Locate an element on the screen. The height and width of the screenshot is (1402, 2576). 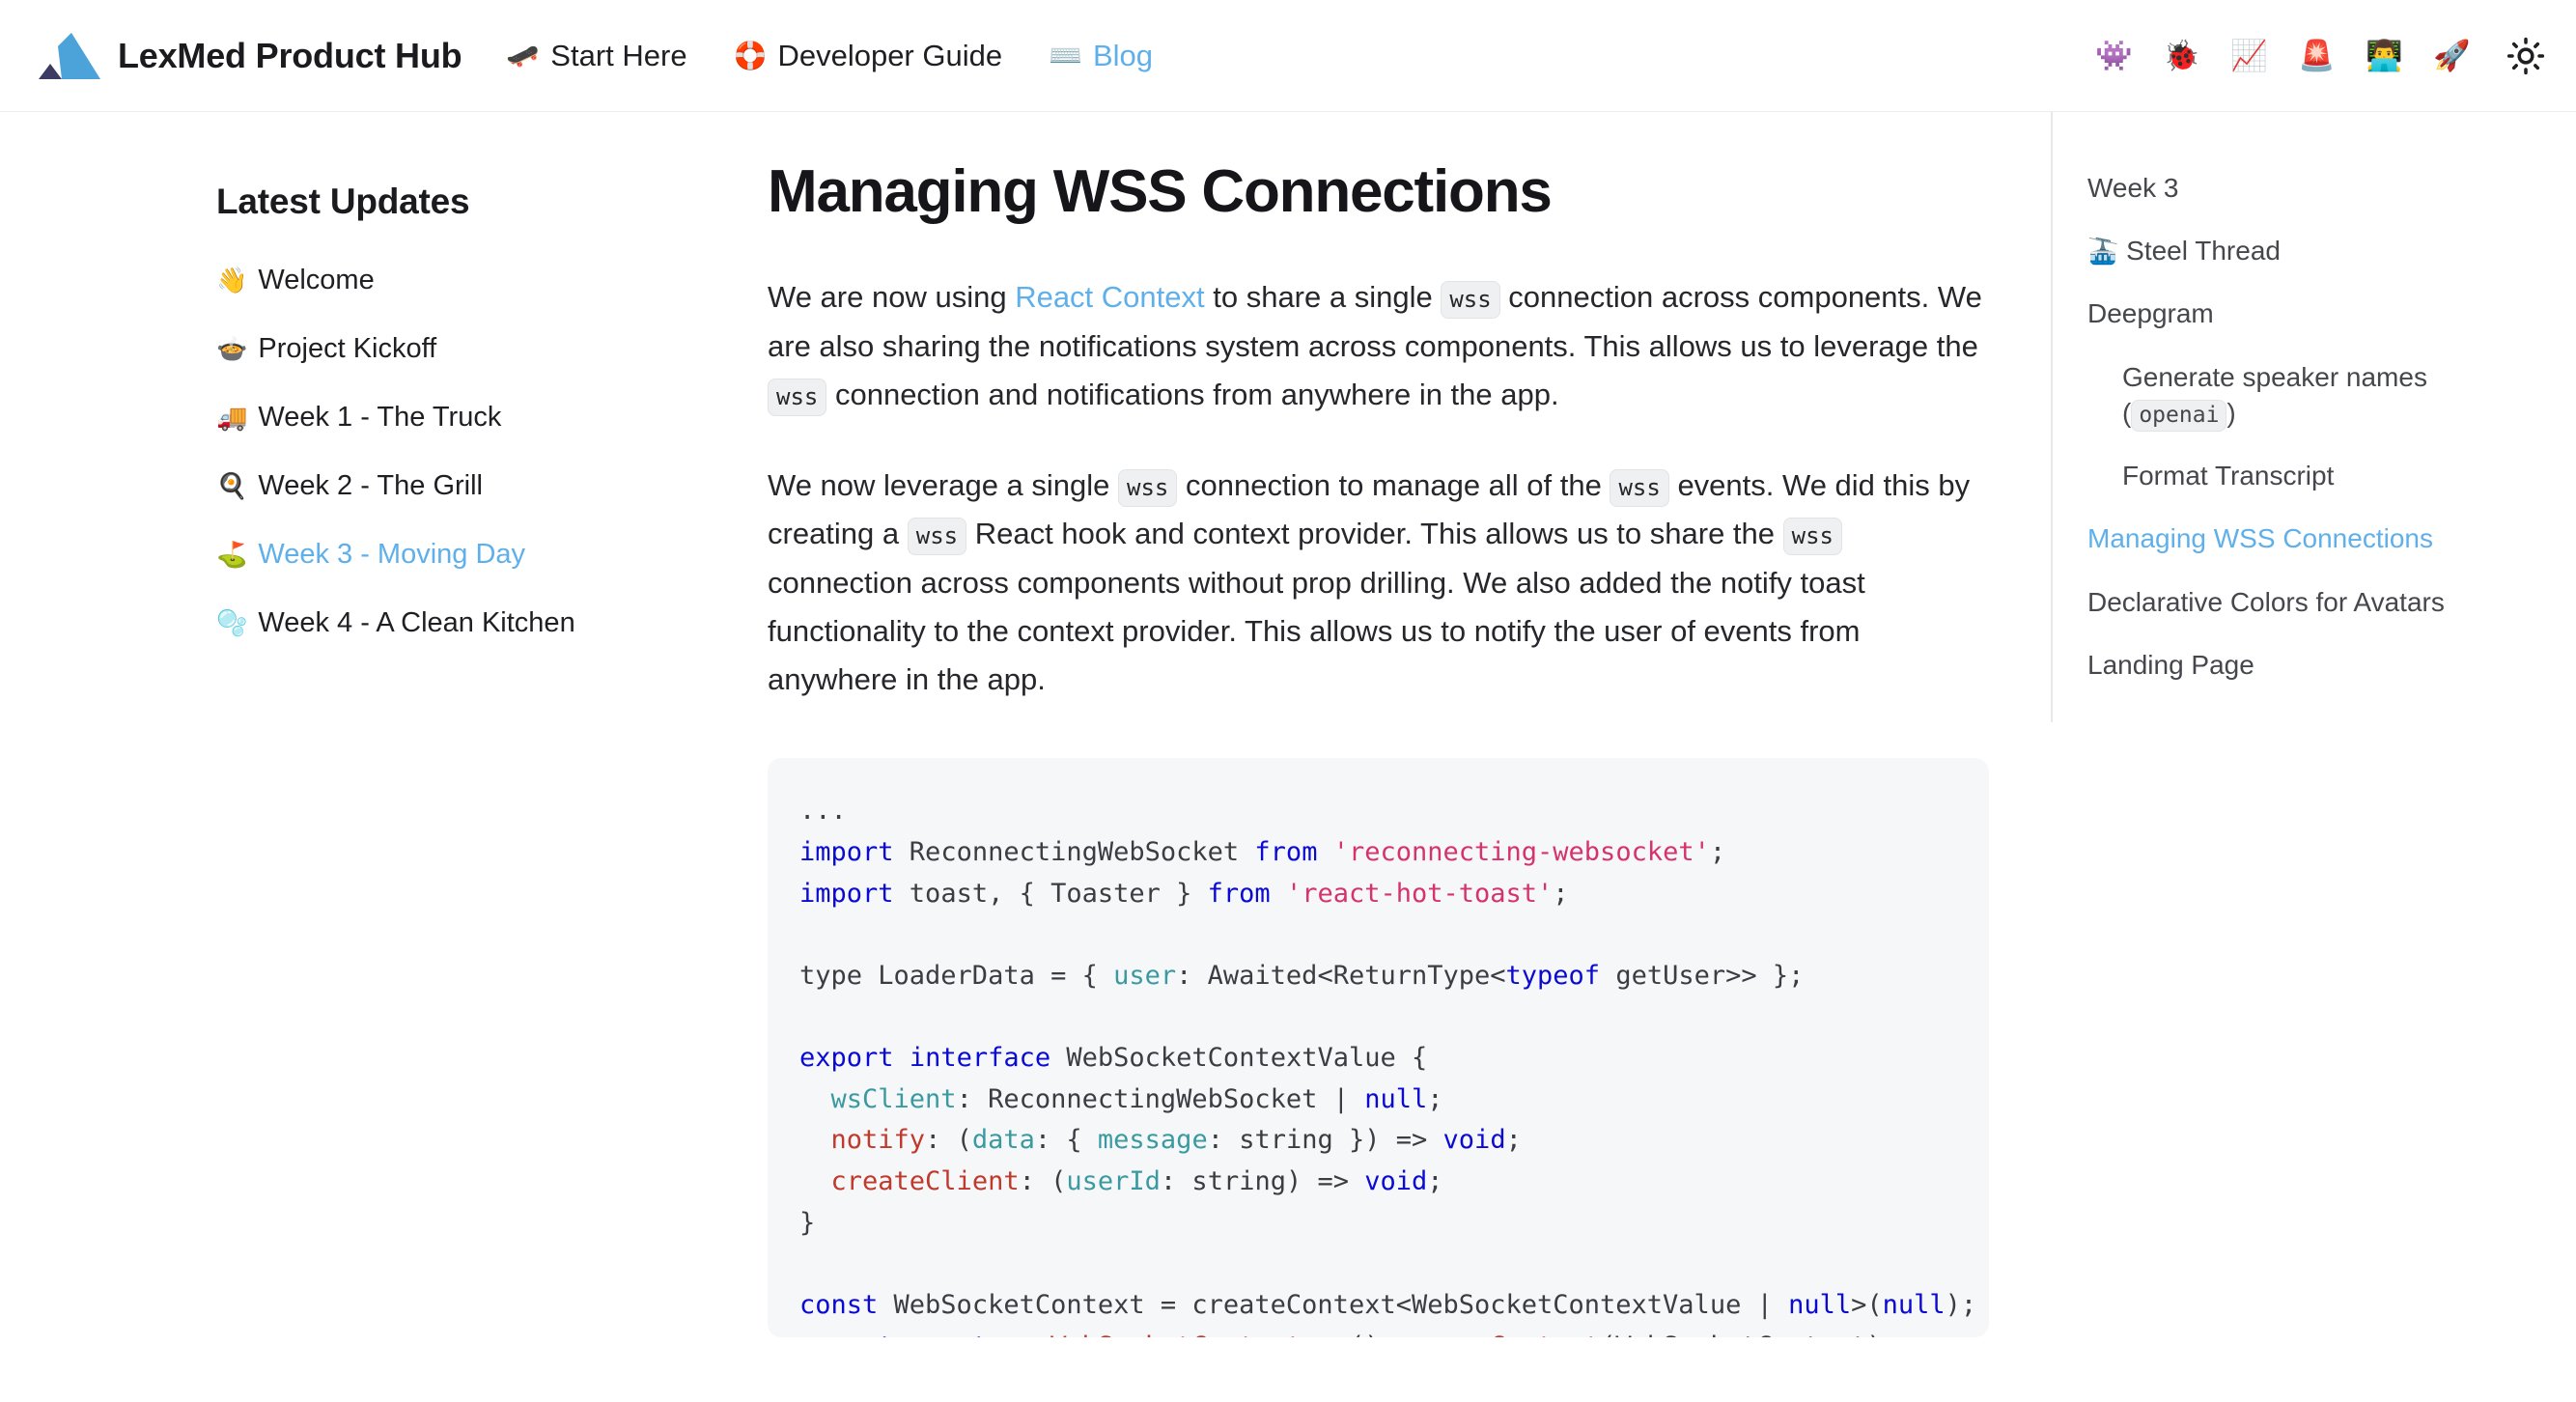
header-tool-icons: 👾 🐞 📈 🚨 👨‍💻 🚀 is located at coordinates (2321, 56).